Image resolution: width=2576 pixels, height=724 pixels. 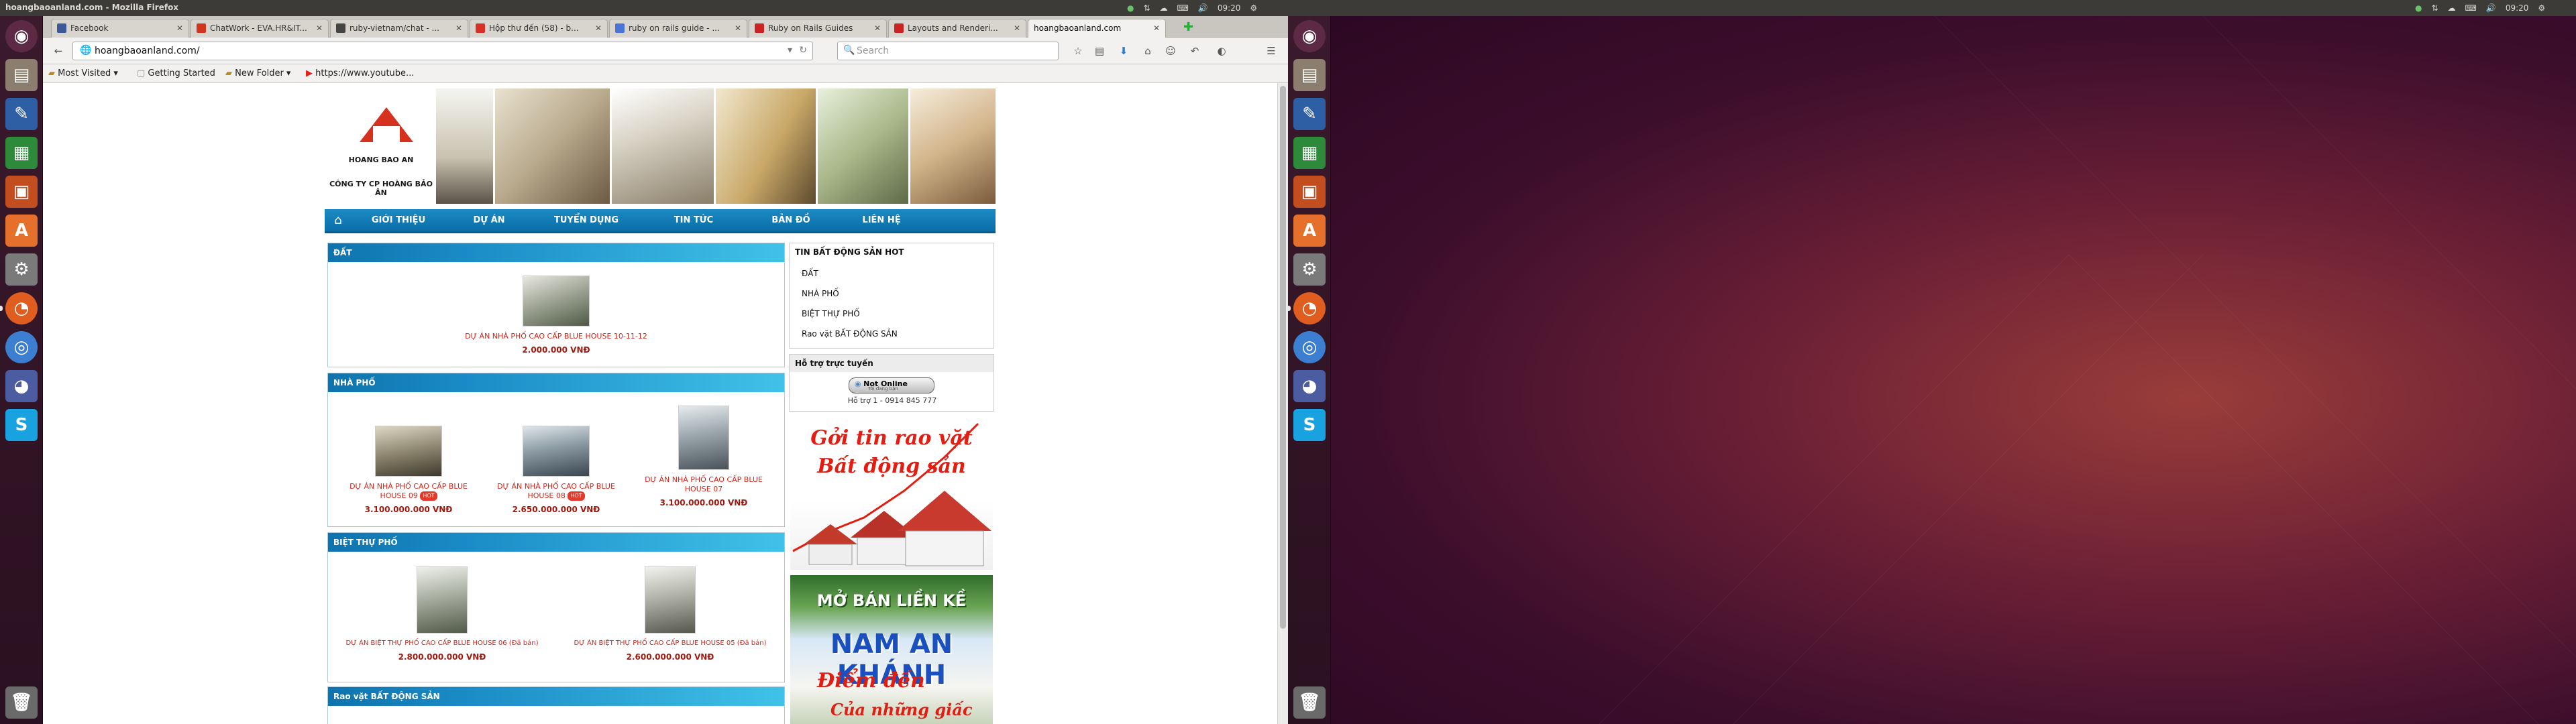 I want to click on addon-icon: ↶, so click(x=1194, y=51).